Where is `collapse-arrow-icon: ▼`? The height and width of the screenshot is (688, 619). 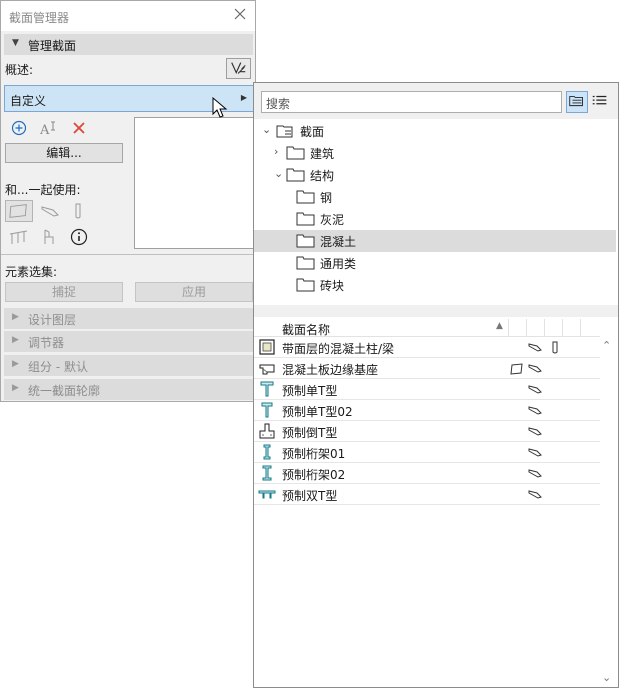 collapse-arrow-icon: ▼ is located at coordinates (15, 43).